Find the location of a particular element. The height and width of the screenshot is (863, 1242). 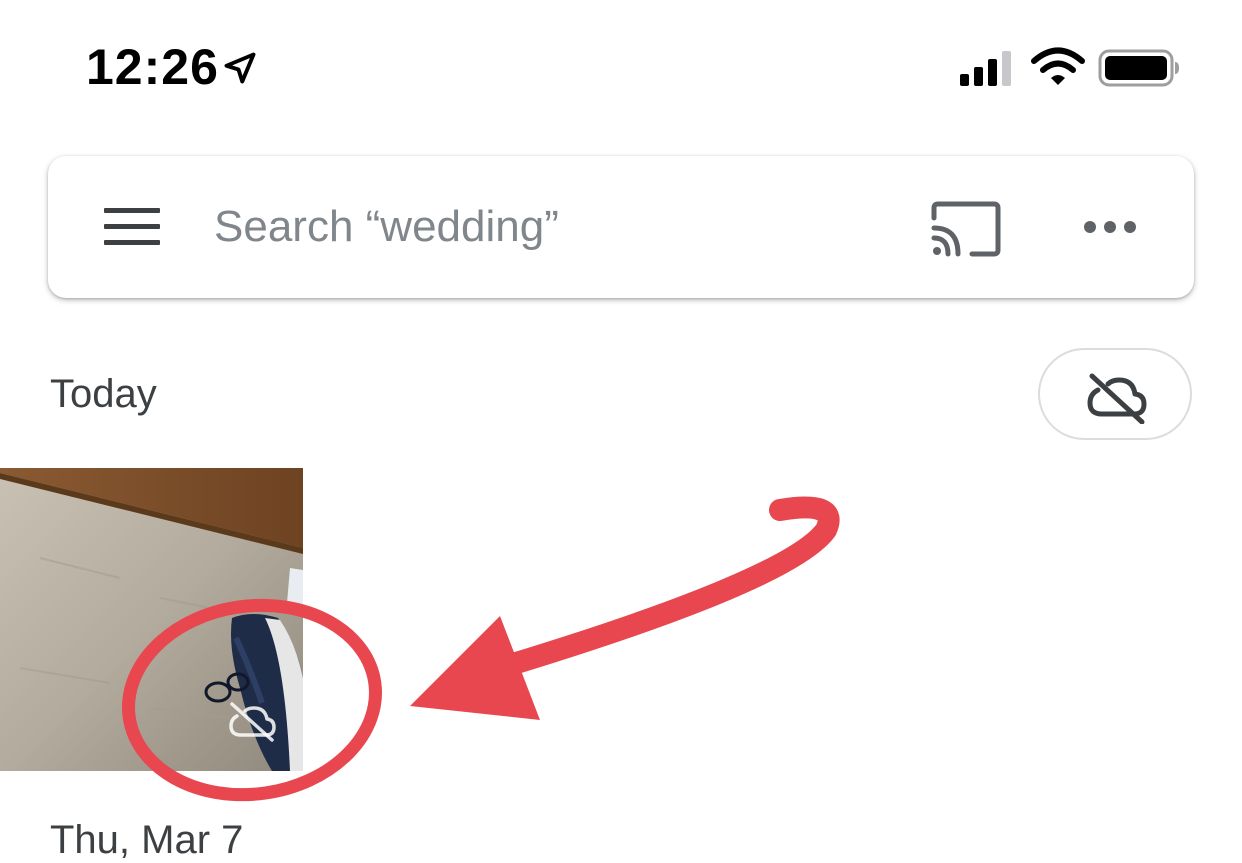

photo-thumbnail is located at coordinates (151, 619).